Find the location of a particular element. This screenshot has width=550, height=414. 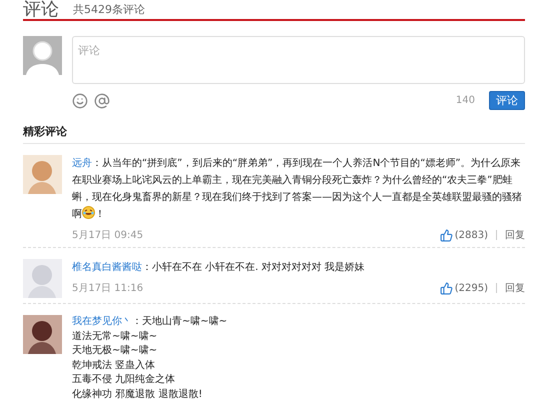

emoji-icon is located at coordinates (80, 100).